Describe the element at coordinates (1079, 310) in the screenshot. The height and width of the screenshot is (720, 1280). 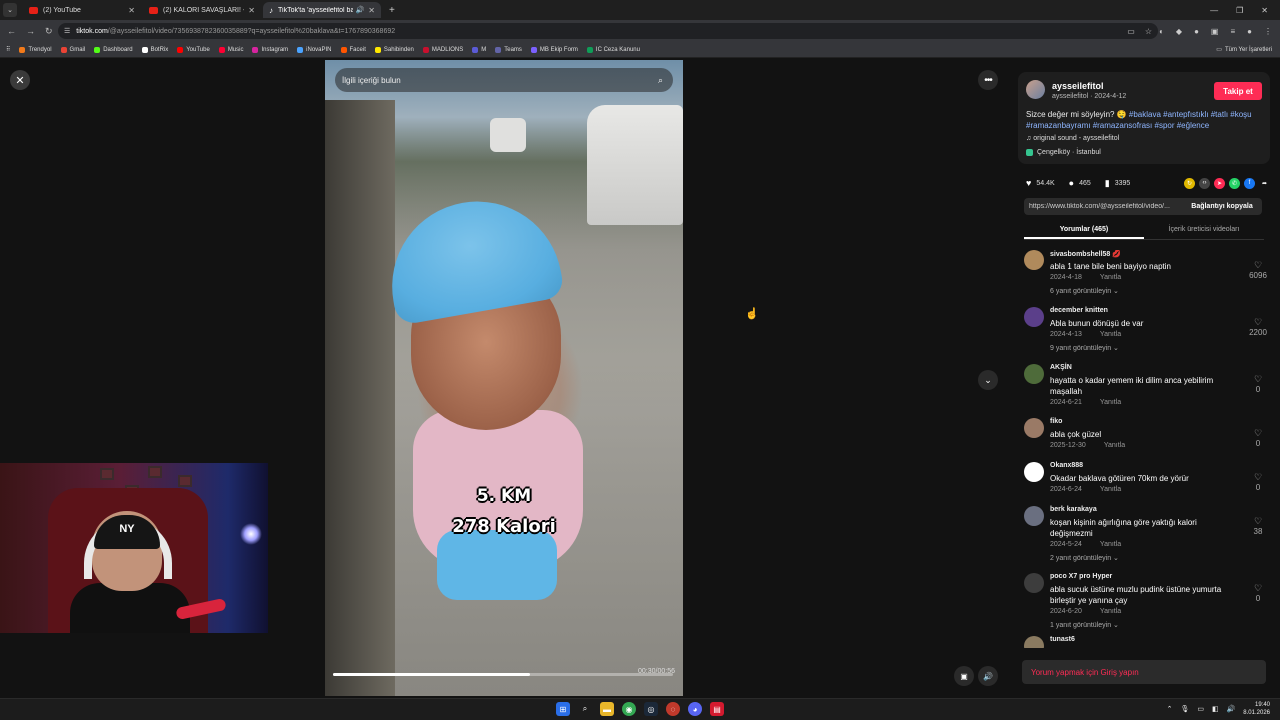
I see `comment-username: december knitten` at that location.